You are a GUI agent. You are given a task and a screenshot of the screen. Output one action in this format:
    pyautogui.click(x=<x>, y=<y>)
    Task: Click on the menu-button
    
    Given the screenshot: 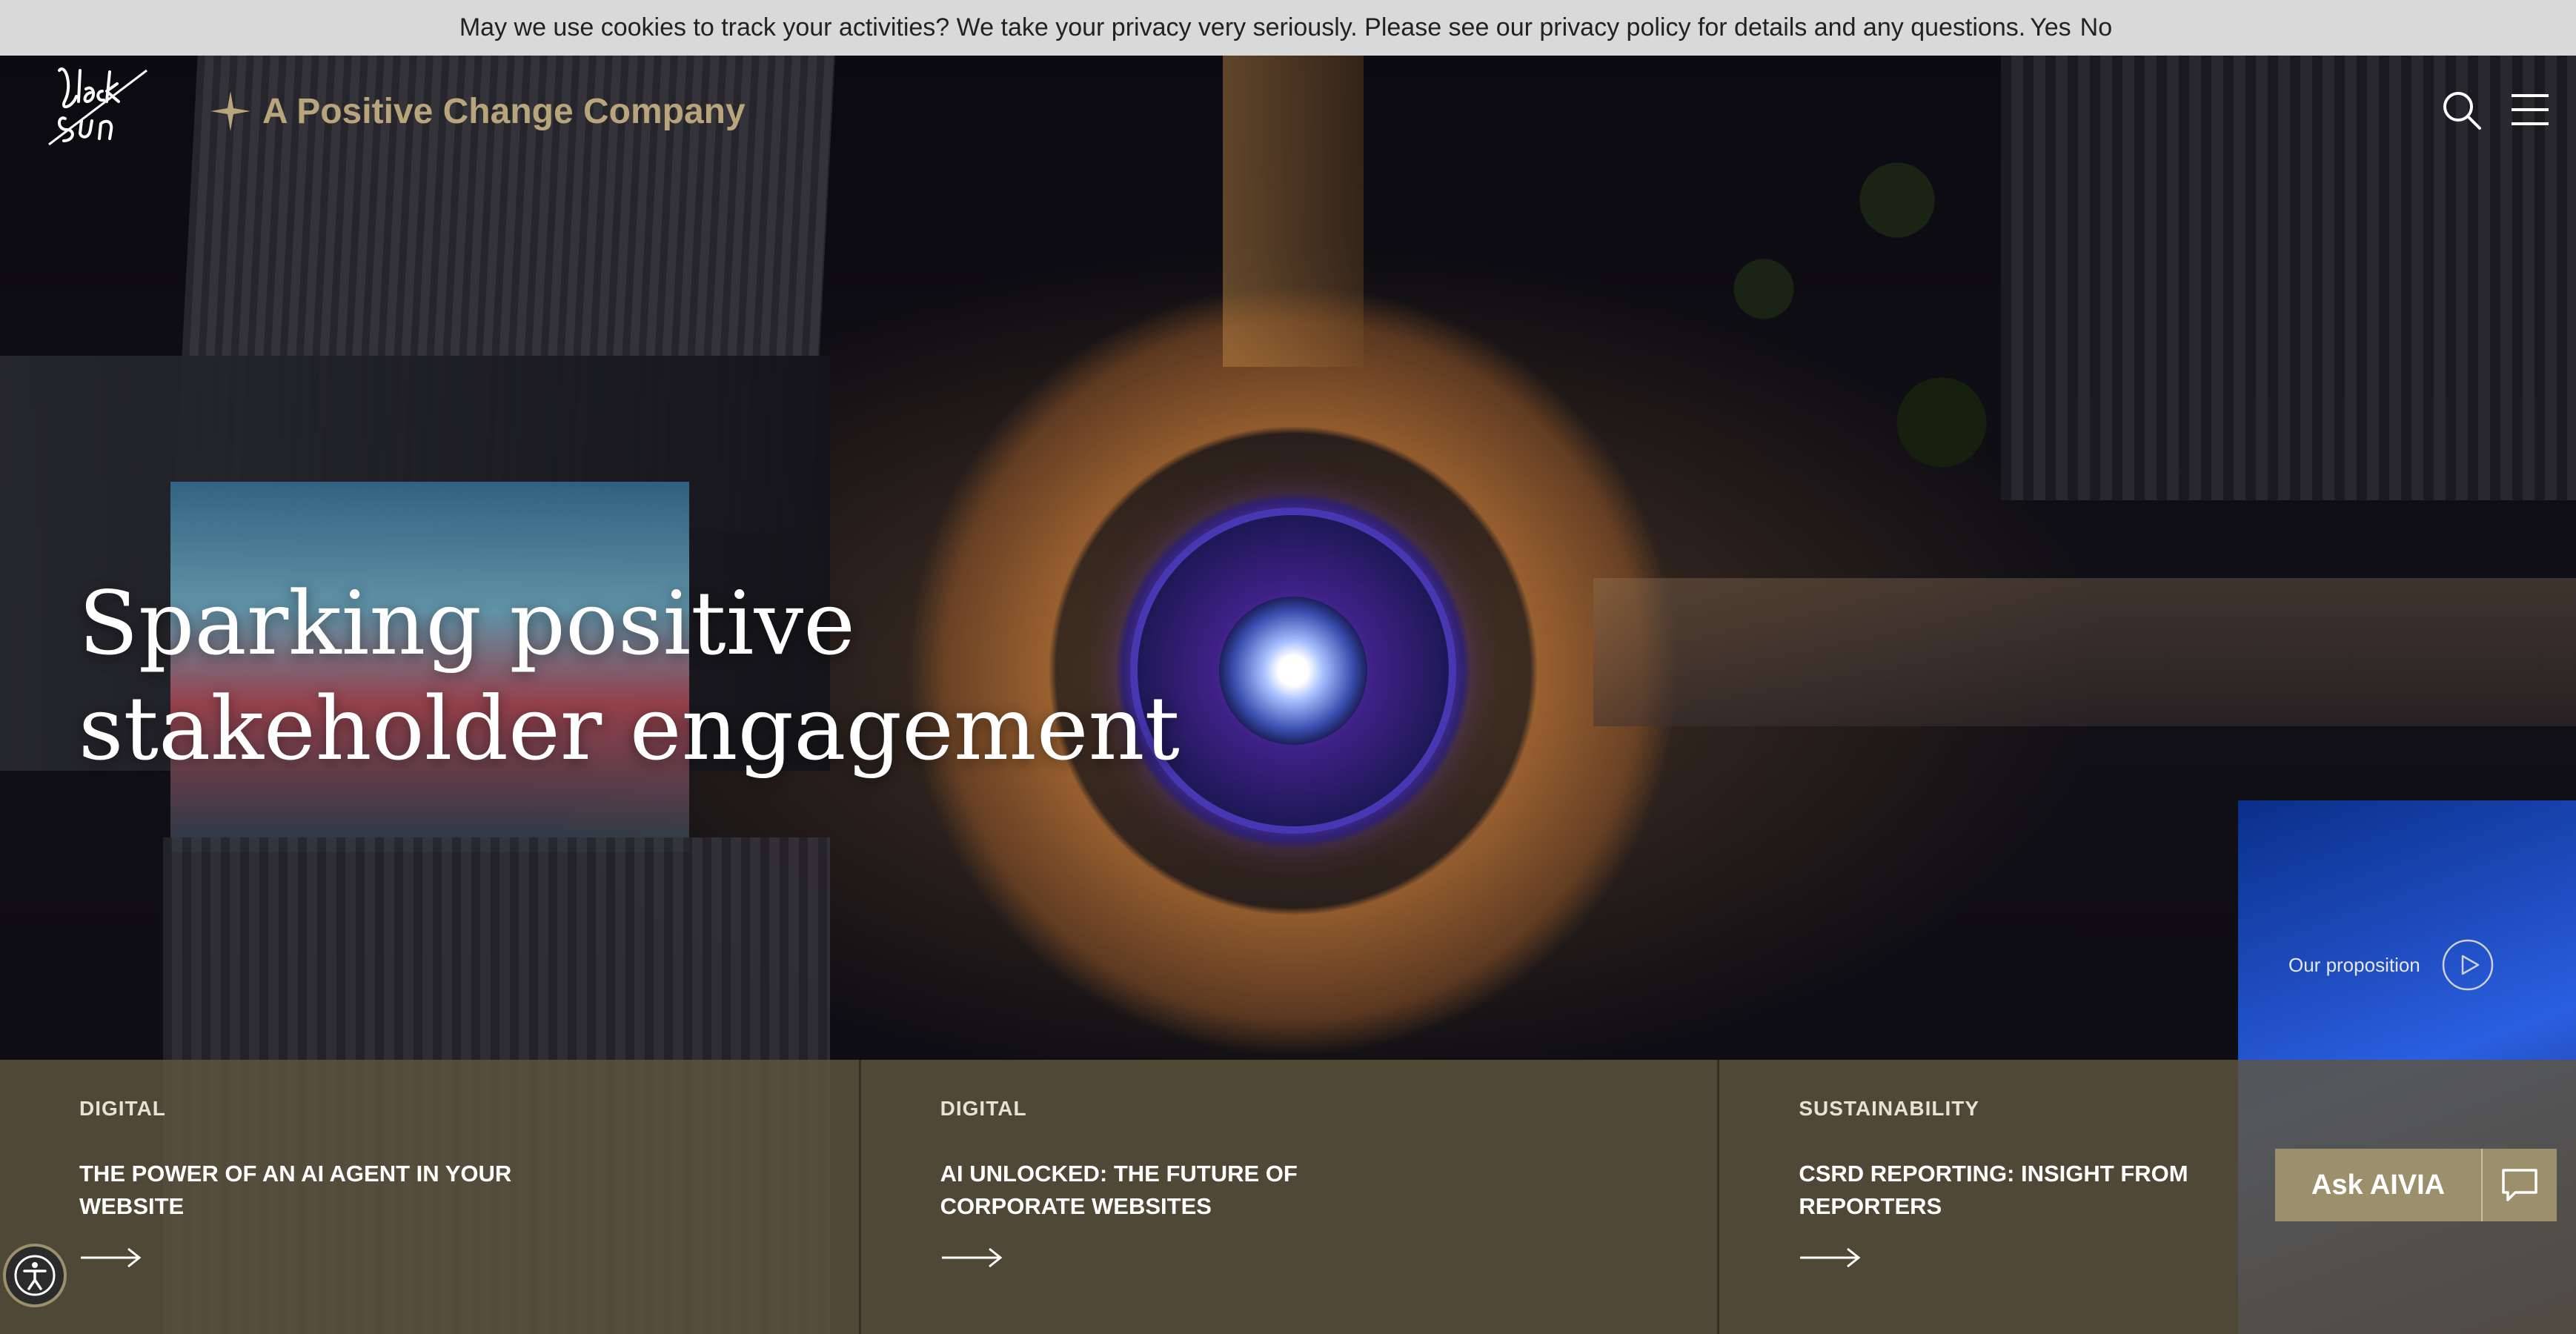 What is the action you would take?
    pyautogui.click(x=2530, y=110)
    